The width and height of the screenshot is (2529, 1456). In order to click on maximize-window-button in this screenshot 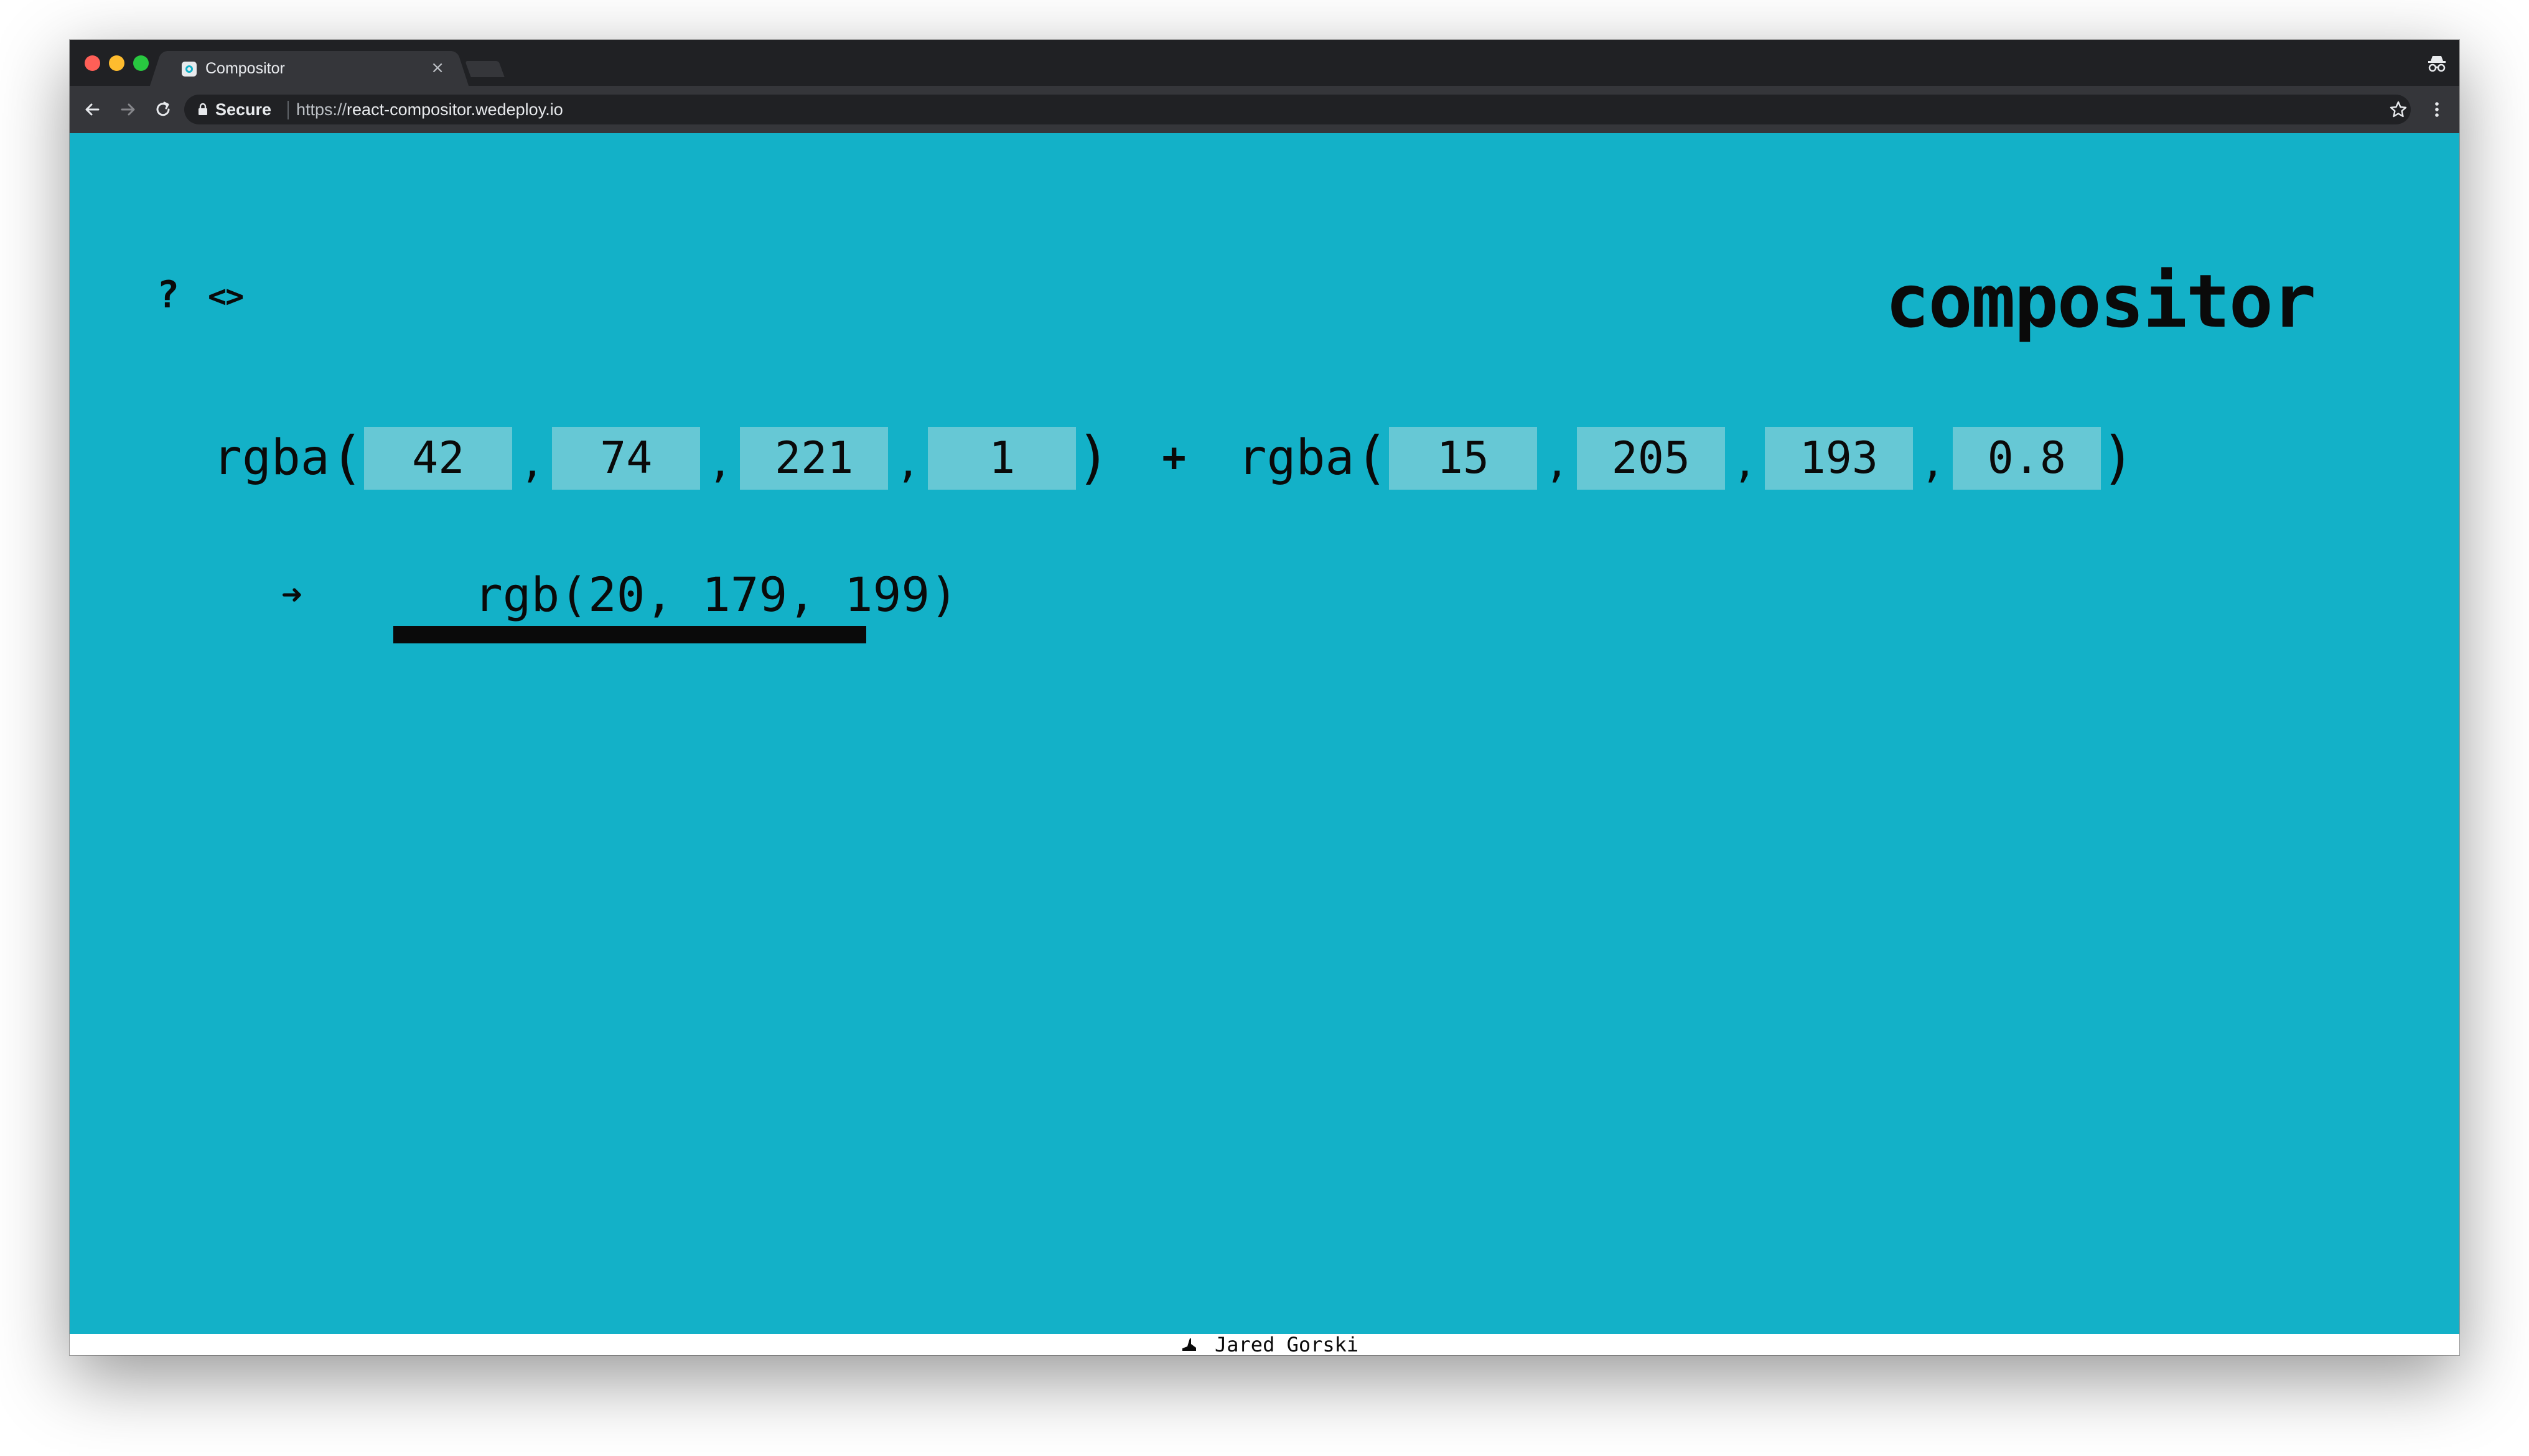, I will do `click(141, 63)`.